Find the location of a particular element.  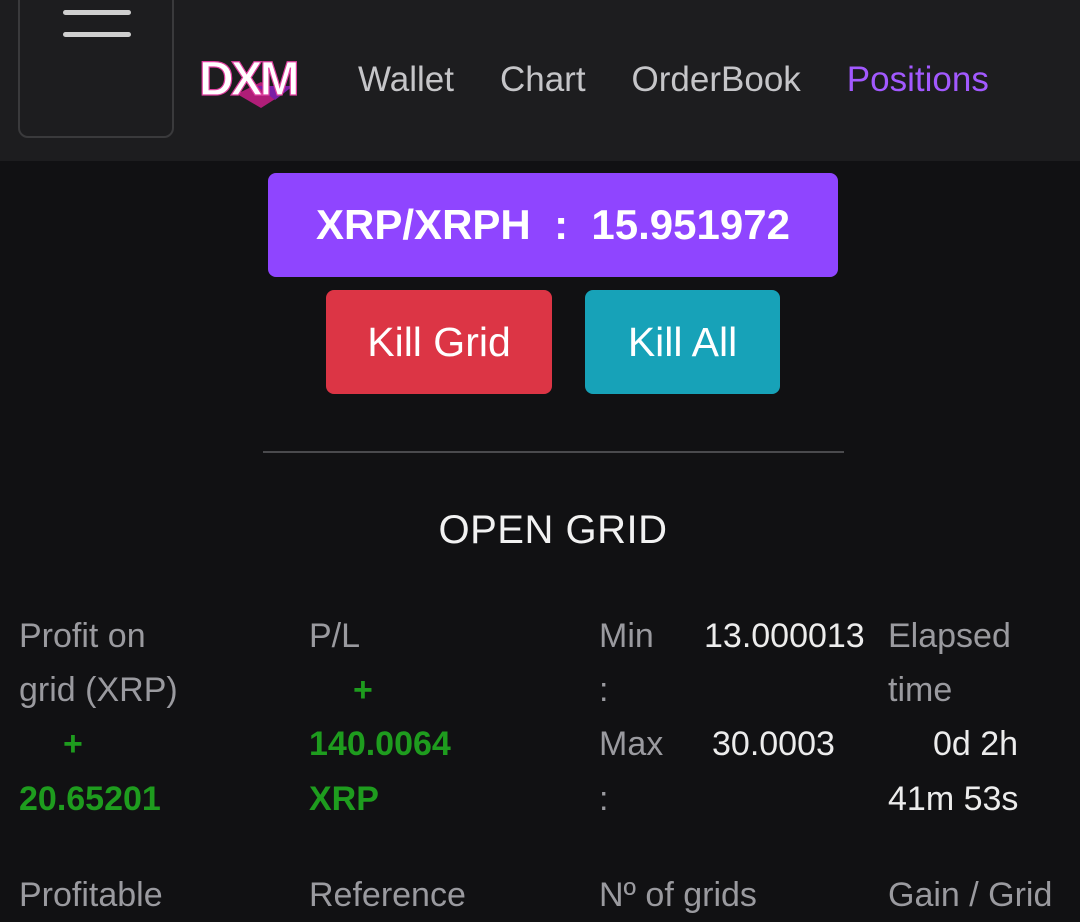

section-title: OPEN GRID is located at coordinates (553, 530).